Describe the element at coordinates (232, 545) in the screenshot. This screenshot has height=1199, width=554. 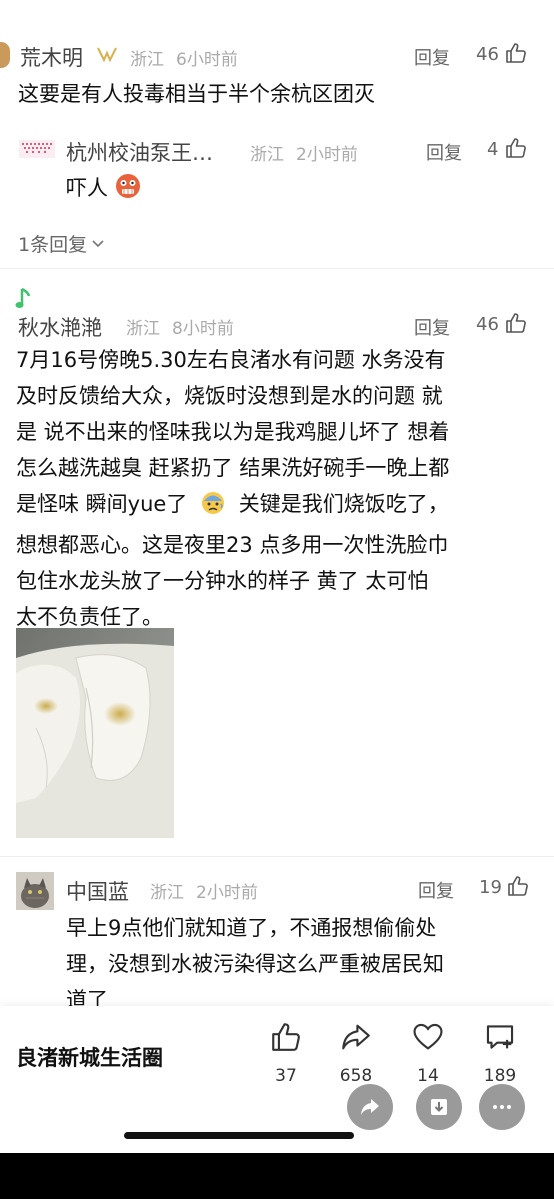
I see `comment-line: 想想都恶心。这是夜里23 点多用一次性洗脸巾` at that location.